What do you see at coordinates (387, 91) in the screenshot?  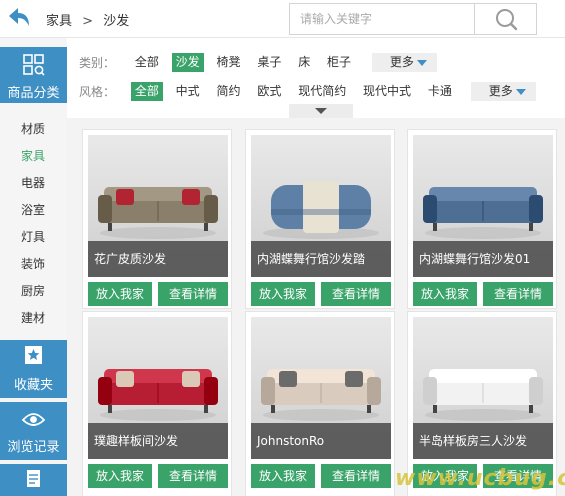 I see `filter-style-modern-chinese: 现代中式` at bounding box center [387, 91].